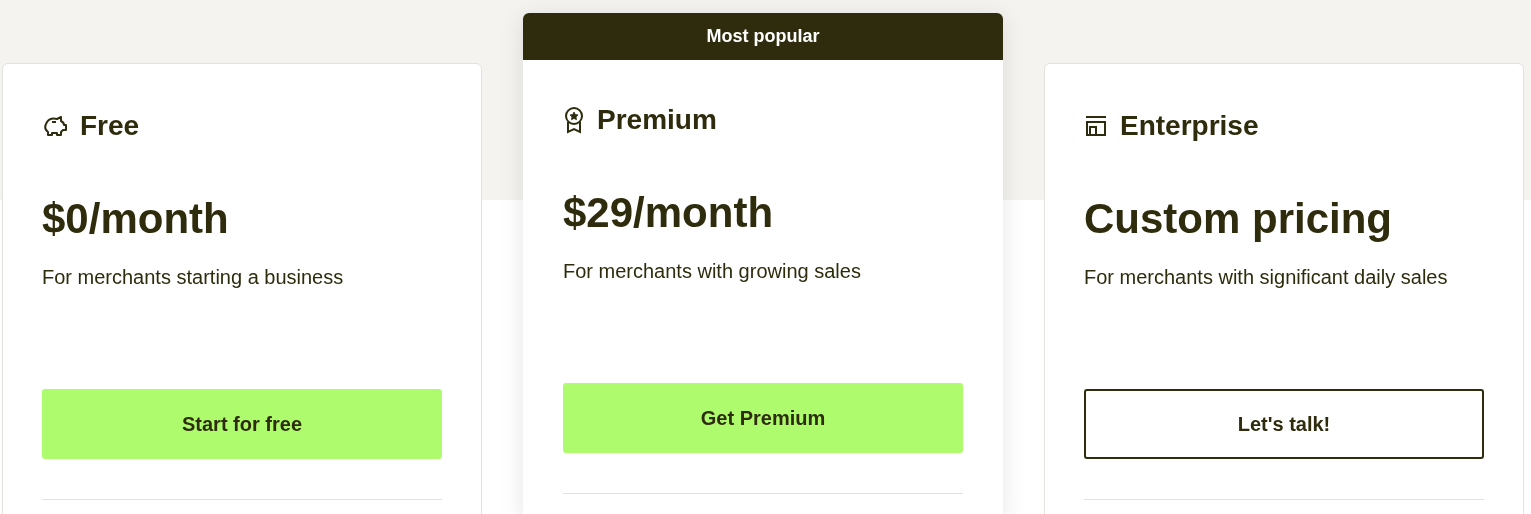  What do you see at coordinates (657, 120) in the screenshot?
I see `plan-name: Premium` at bounding box center [657, 120].